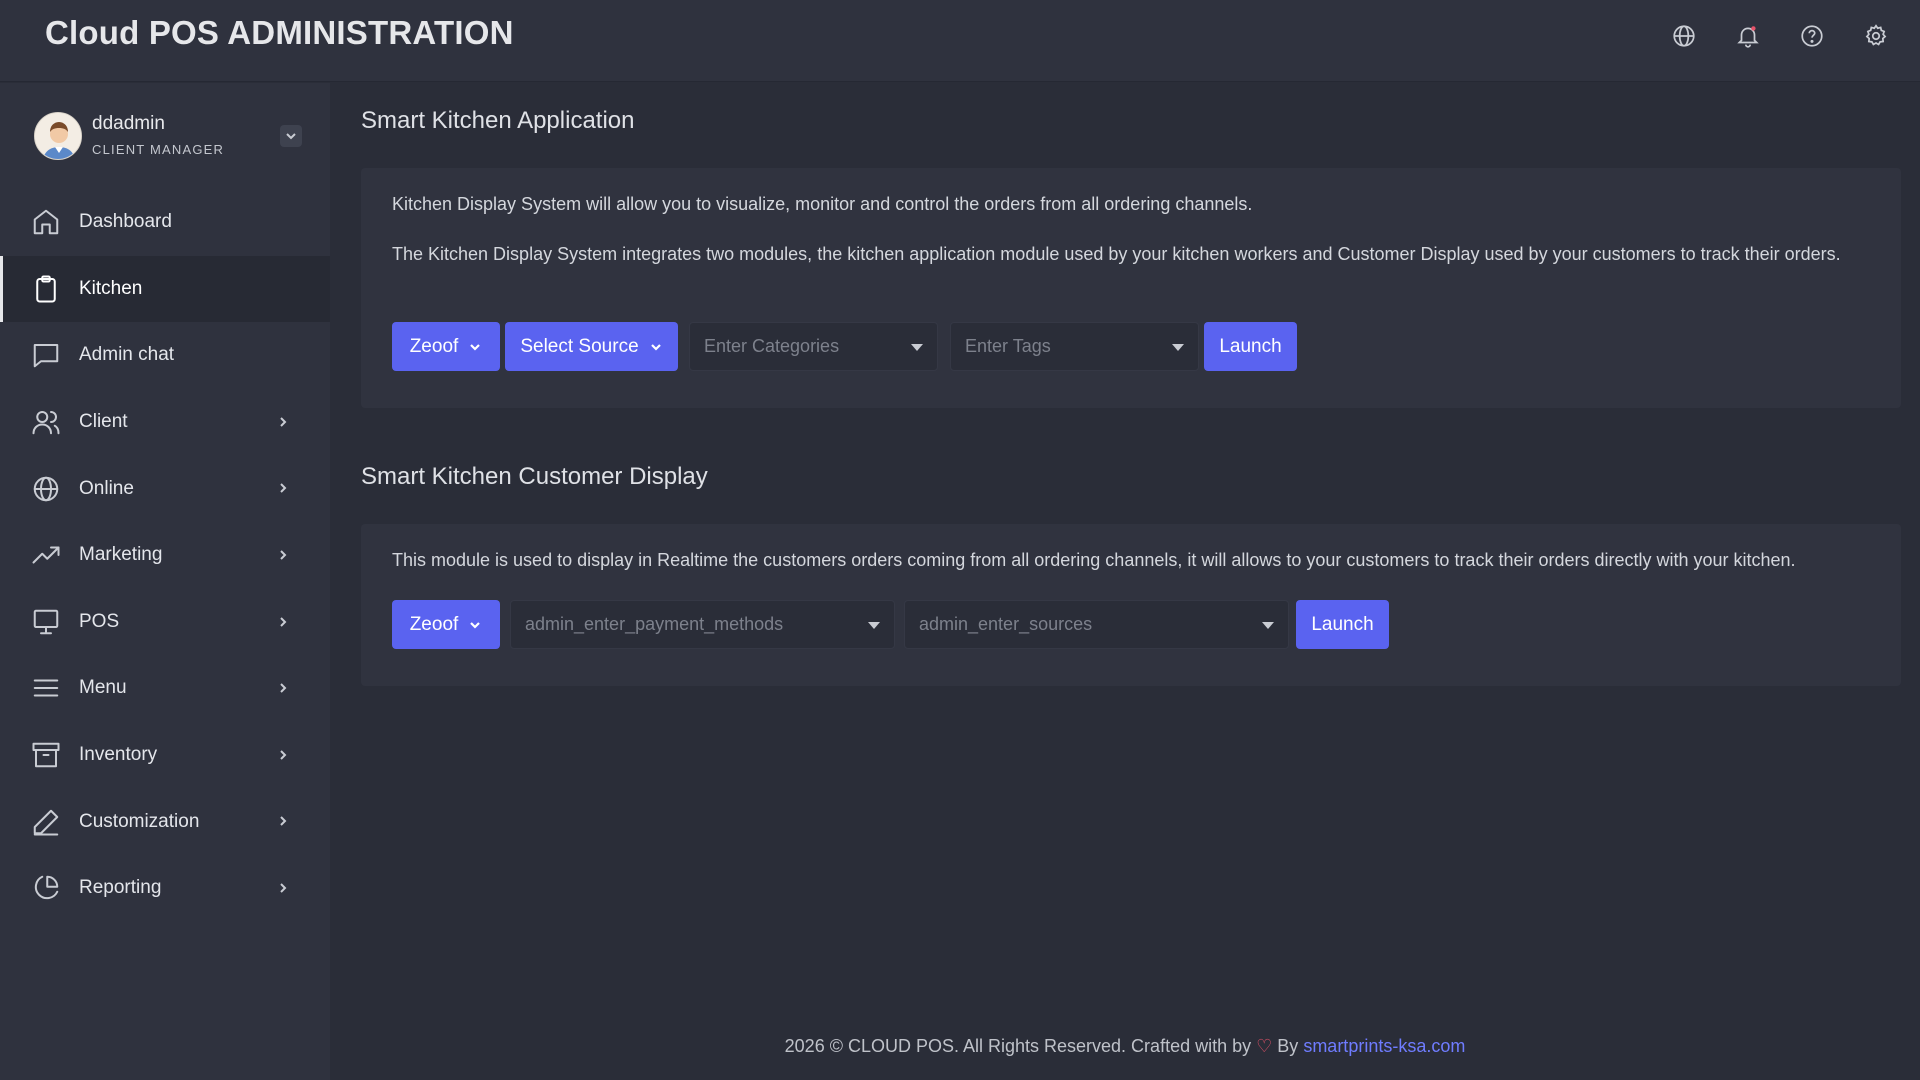 The image size is (1920, 1080). What do you see at coordinates (46, 822) in the screenshot?
I see `pen-icon` at bounding box center [46, 822].